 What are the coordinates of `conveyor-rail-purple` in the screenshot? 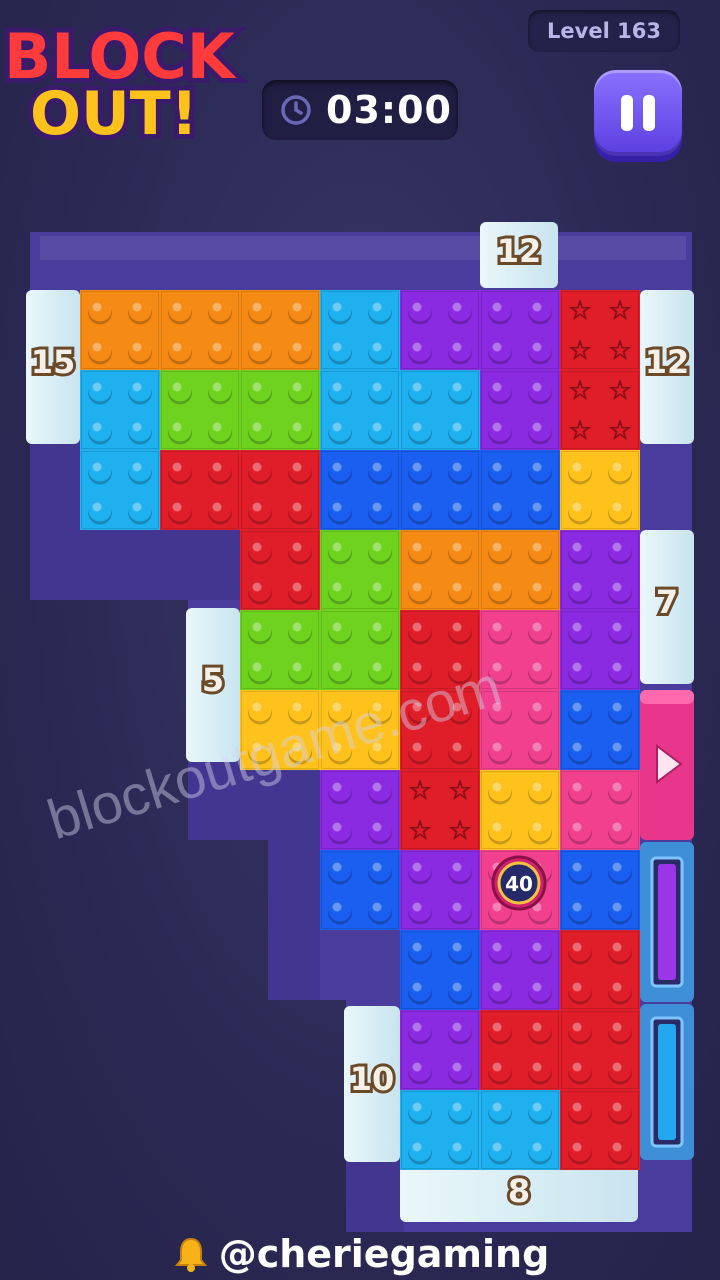 It's located at (667, 922).